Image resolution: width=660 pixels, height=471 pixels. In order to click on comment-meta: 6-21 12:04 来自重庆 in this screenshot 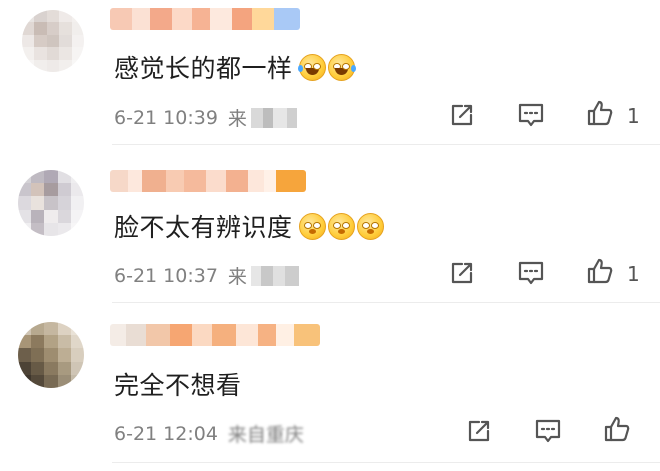, I will do `click(209, 433)`.